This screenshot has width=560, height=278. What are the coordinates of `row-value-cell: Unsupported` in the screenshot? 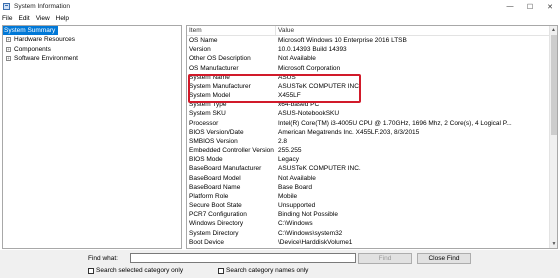 It's located at (297, 206).